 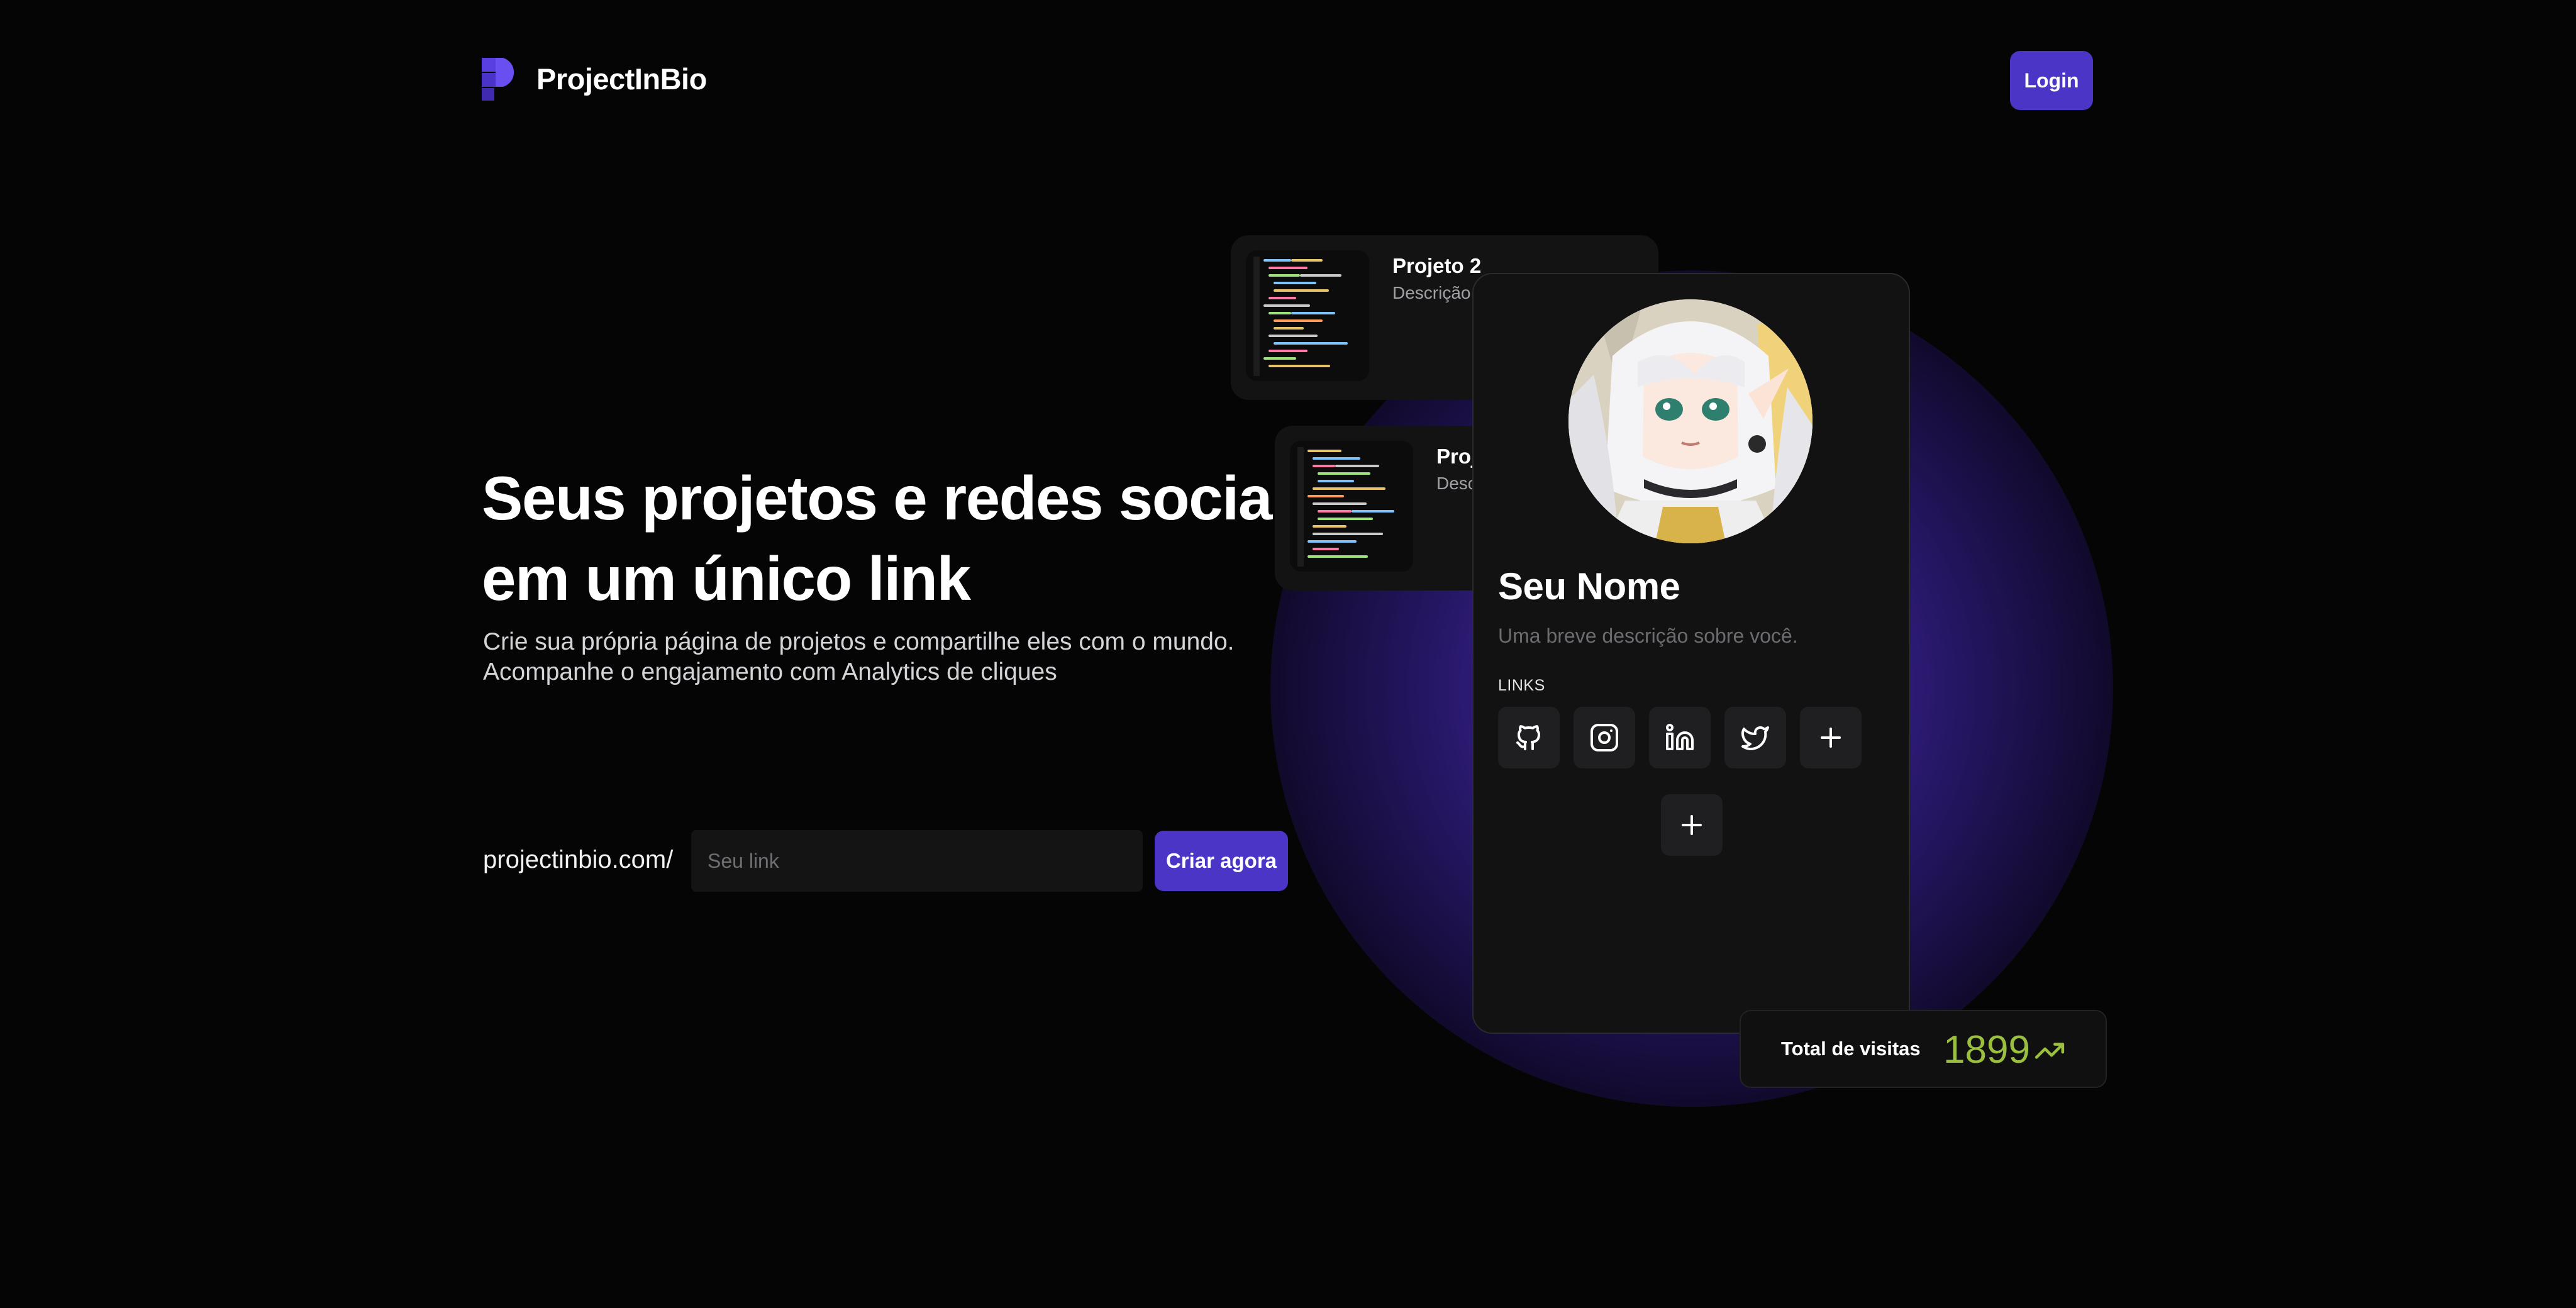 What do you see at coordinates (1456, 483) in the screenshot?
I see `project-description: Desc` at bounding box center [1456, 483].